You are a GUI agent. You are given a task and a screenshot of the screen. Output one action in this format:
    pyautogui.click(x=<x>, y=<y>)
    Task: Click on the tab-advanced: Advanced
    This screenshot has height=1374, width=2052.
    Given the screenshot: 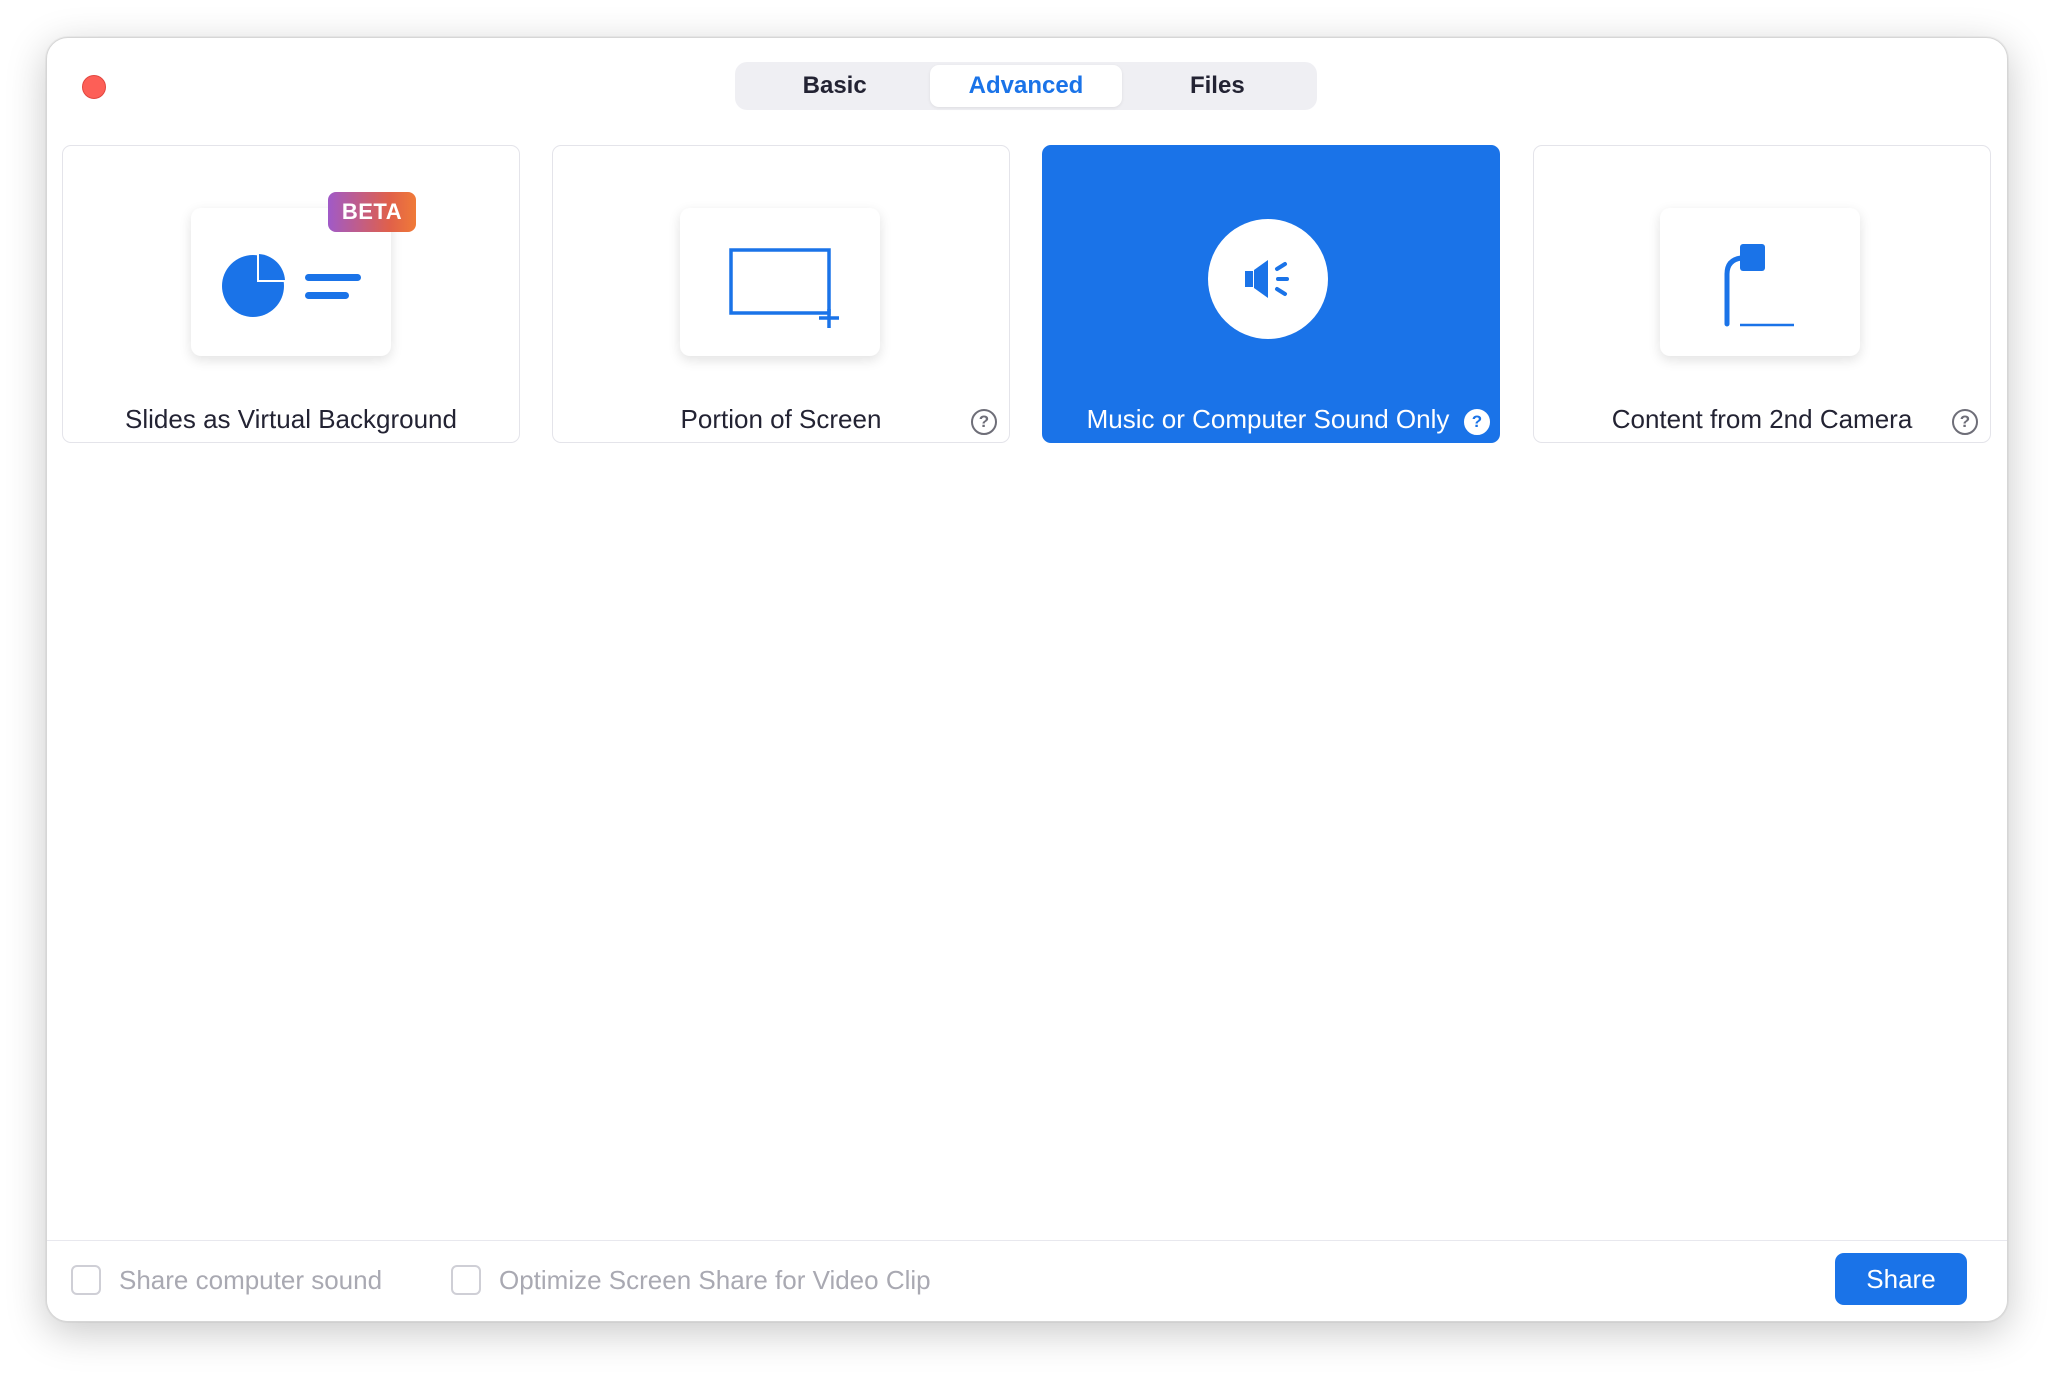 What is the action you would take?
    pyautogui.click(x=1026, y=86)
    